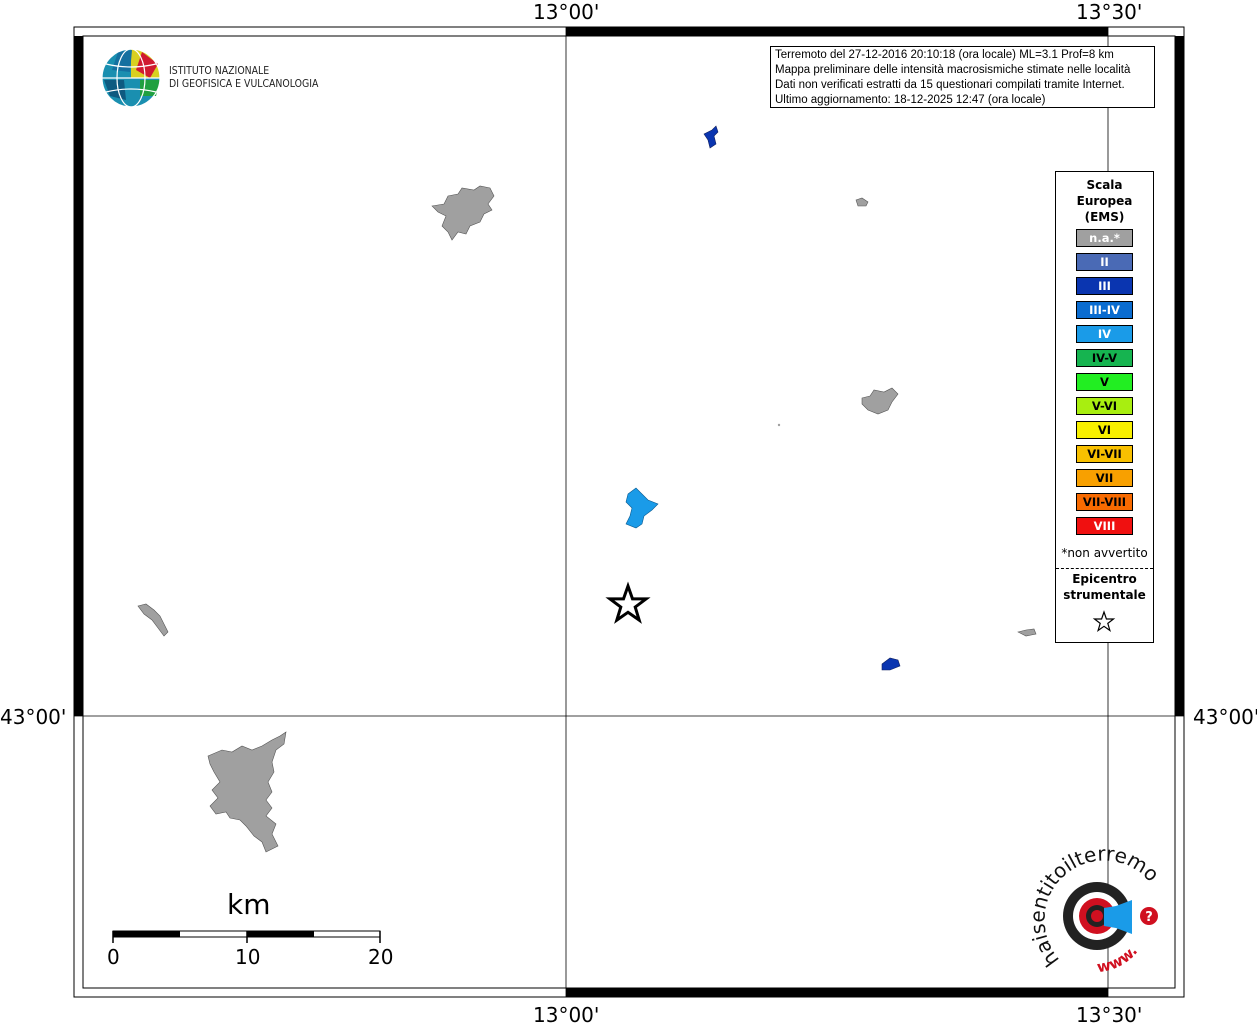 The image size is (1257, 1027). I want to click on scale-bar, so click(246, 936).